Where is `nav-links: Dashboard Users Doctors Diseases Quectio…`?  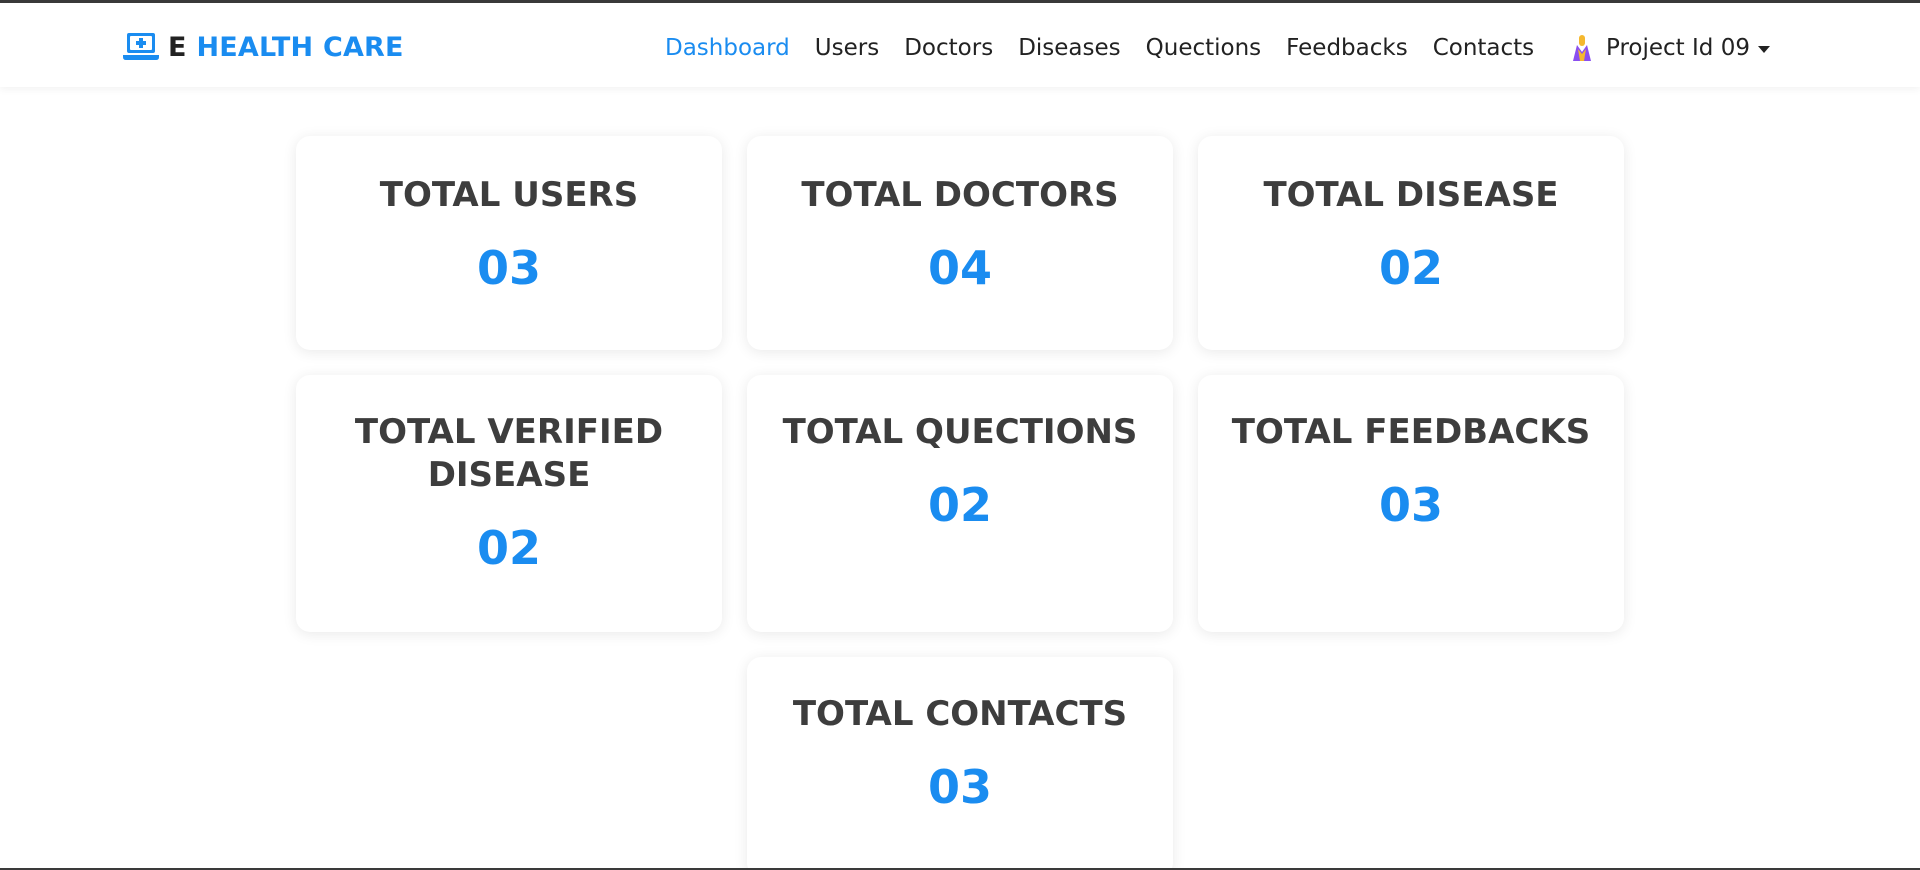
nav-links: Dashboard Users Doctors Diseases Quectio… is located at coordinates (1112, 48).